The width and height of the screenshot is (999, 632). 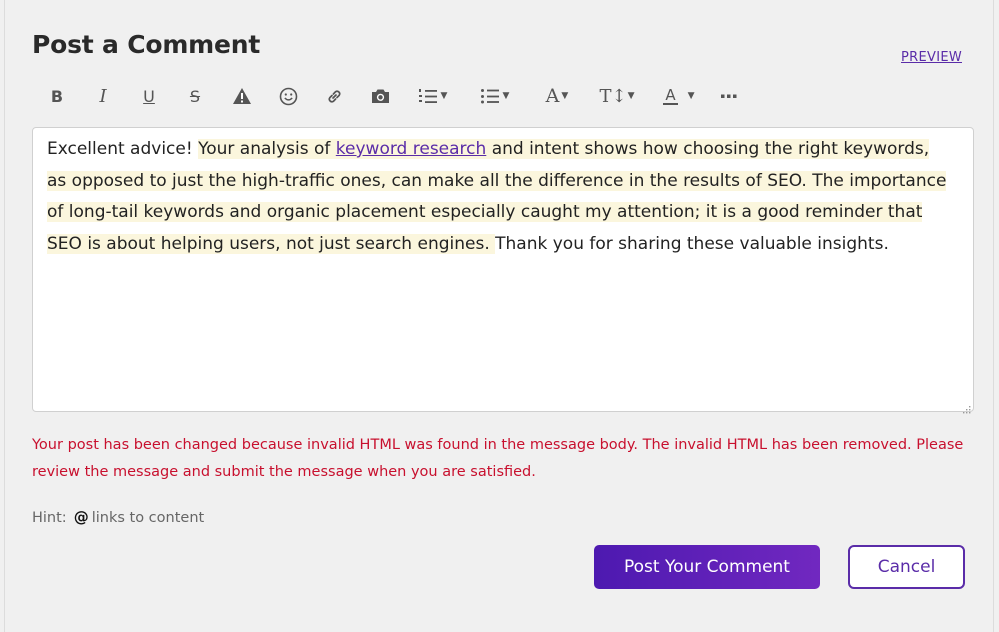 I want to click on warning-icon, so click(x=242, y=96).